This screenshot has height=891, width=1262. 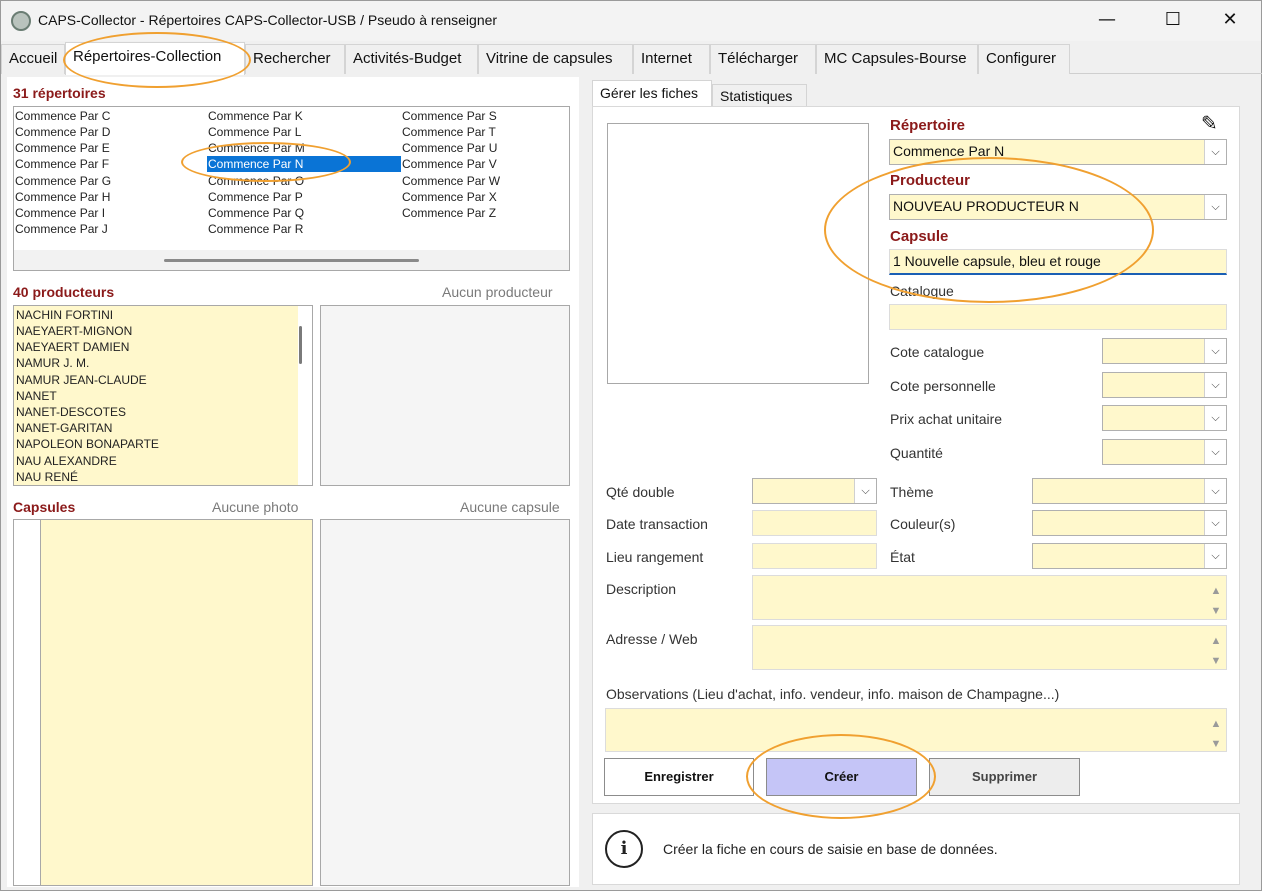 What do you see at coordinates (510, 507) in the screenshot?
I see `no-capsule-hint: Aucune capsule` at bounding box center [510, 507].